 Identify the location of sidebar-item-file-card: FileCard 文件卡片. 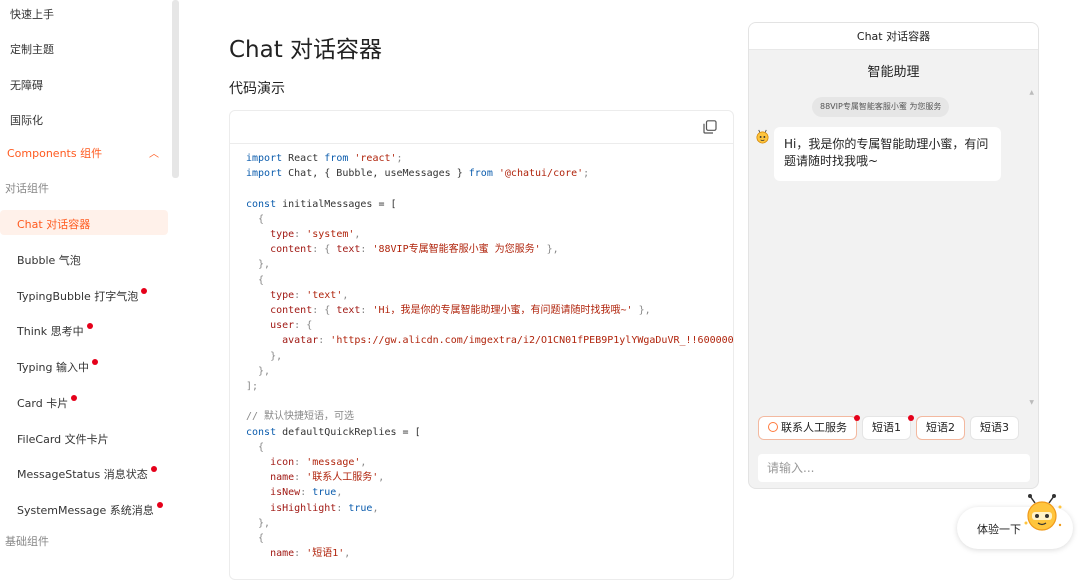
(63, 439).